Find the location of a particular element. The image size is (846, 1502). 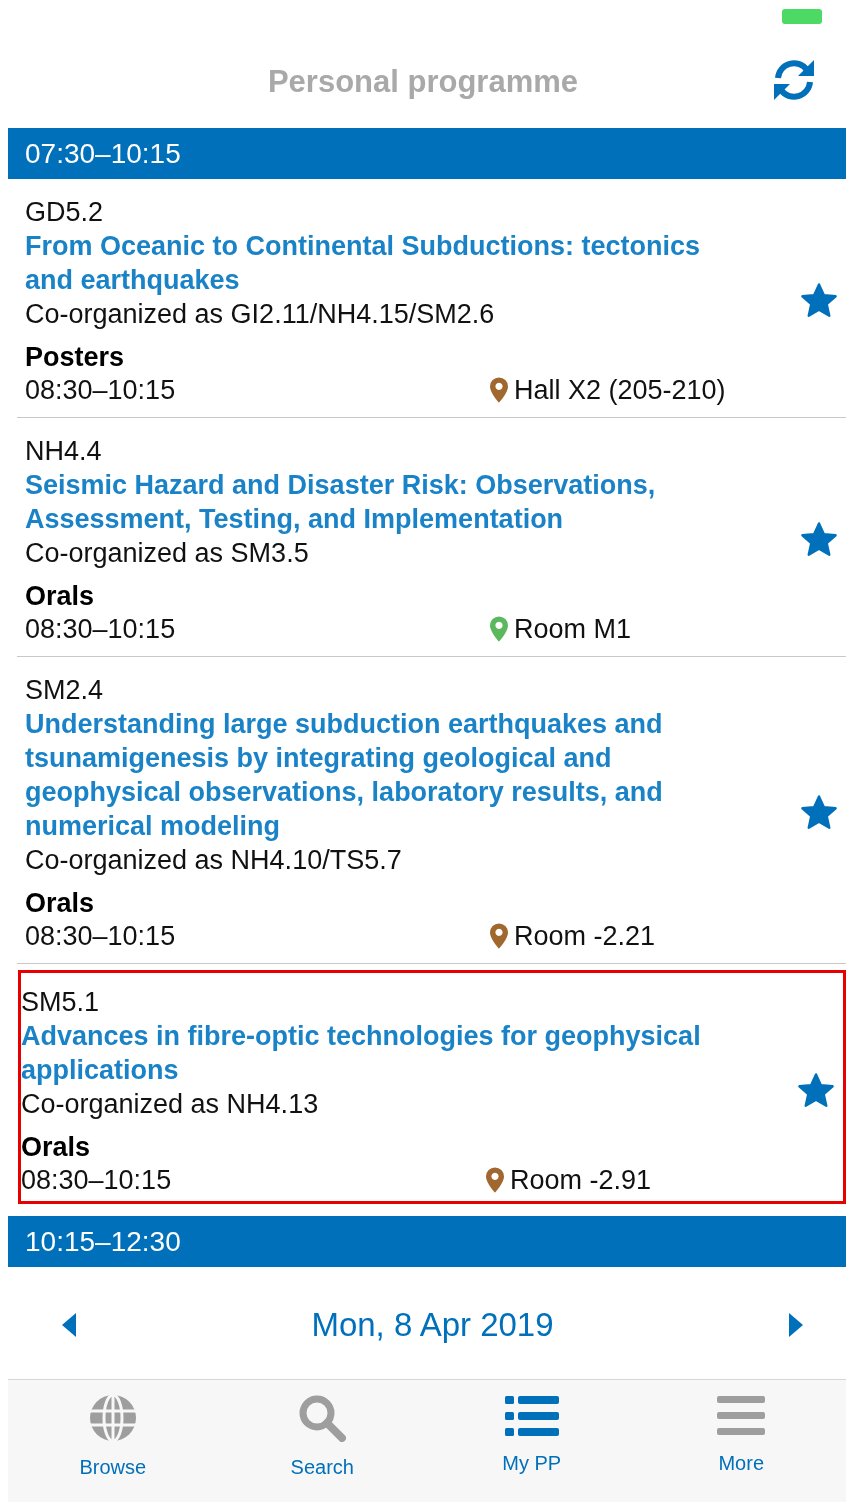

time-slot-header: 07:30–10:15 is located at coordinates (427, 153).